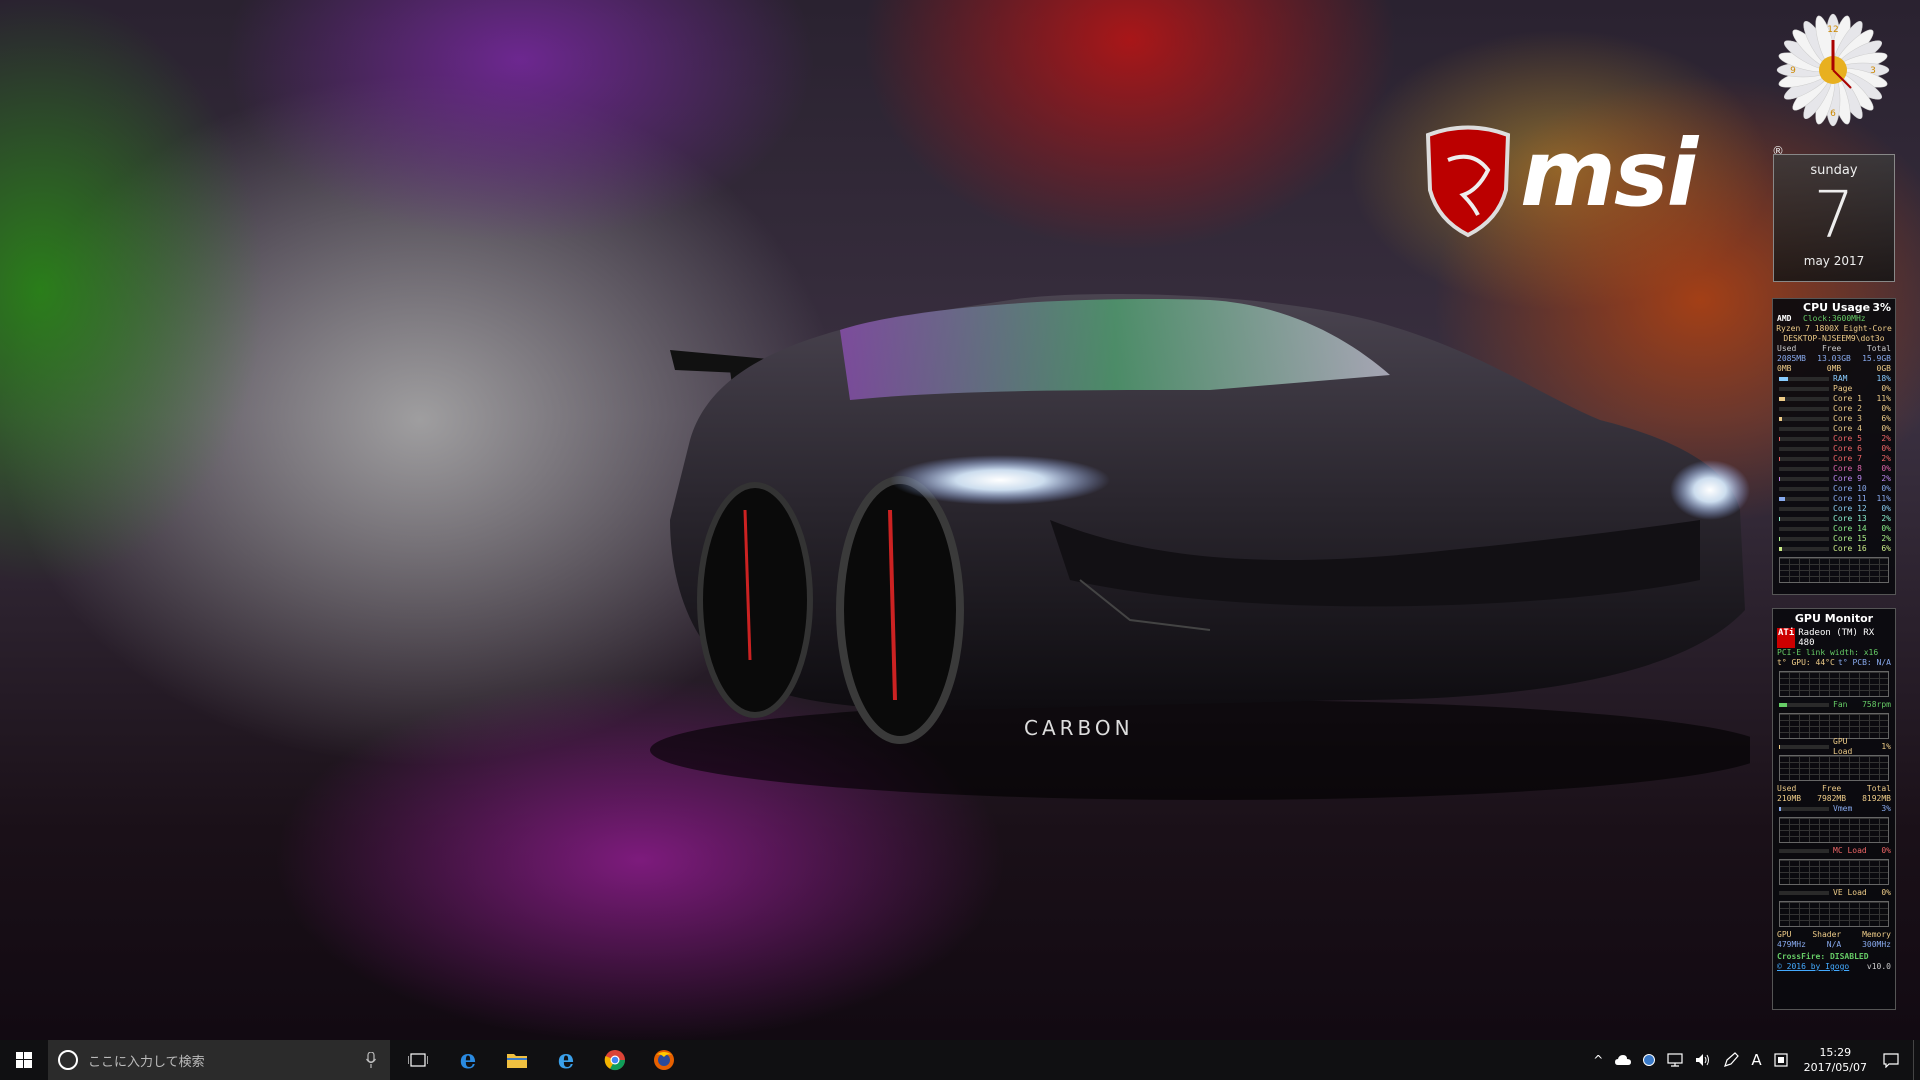 This screenshot has width=1920, height=1080. Describe the element at coordinates (1835, 1060) in the screenshot. I see `taskbar-clock: 15:29 2017/05/07` at that location.